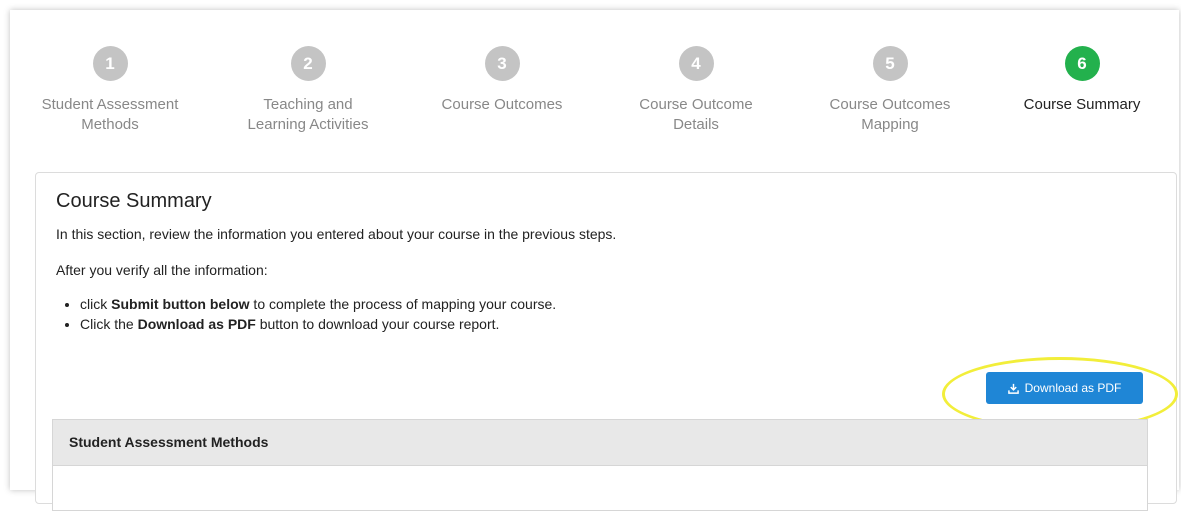  Describe the element at coordinates (134, 201) in the screenshot. I see `panel-title: Course Summary` at that location.